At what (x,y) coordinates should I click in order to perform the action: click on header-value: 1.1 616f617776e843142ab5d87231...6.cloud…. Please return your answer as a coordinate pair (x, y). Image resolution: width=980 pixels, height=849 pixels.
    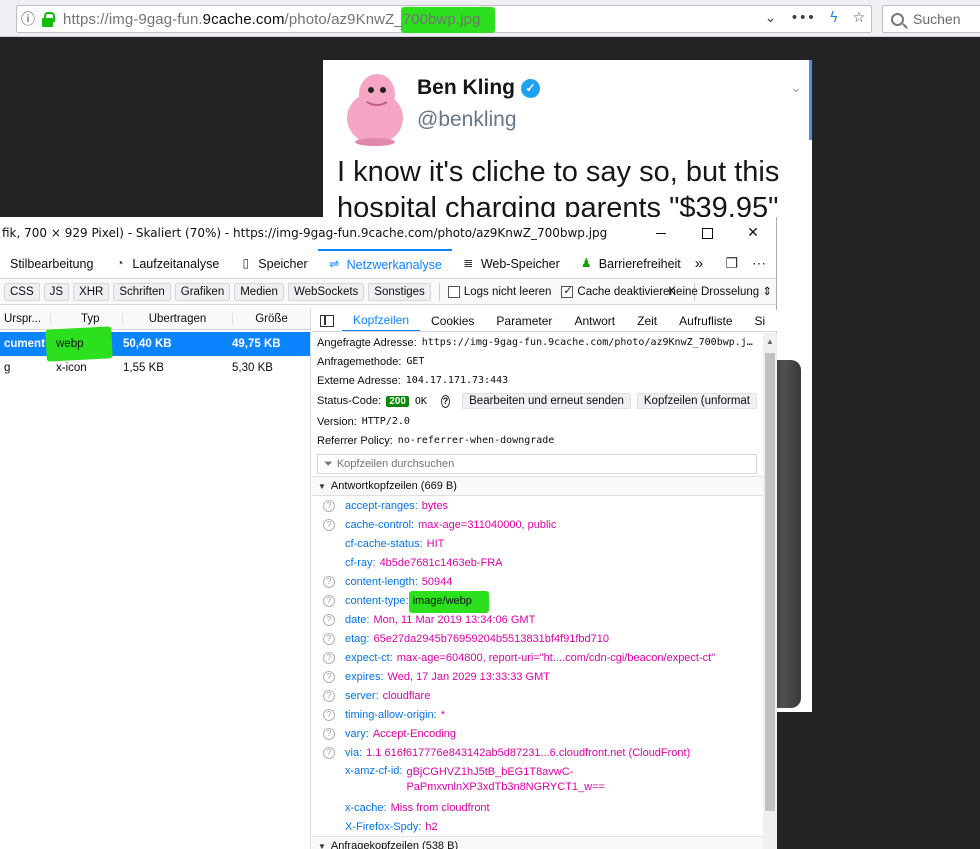
    Looking at the image, I should click on (528, 752).